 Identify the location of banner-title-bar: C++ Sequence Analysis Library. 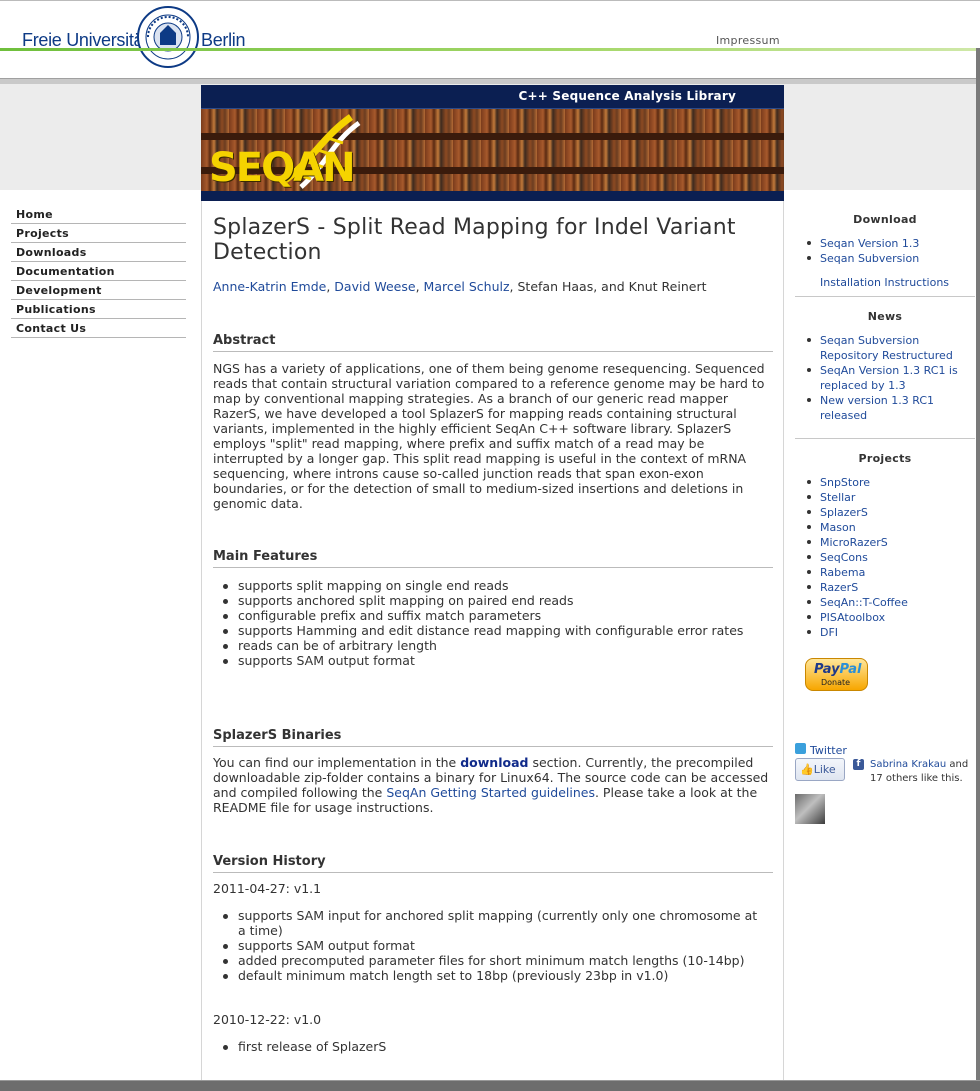
(492, 97).